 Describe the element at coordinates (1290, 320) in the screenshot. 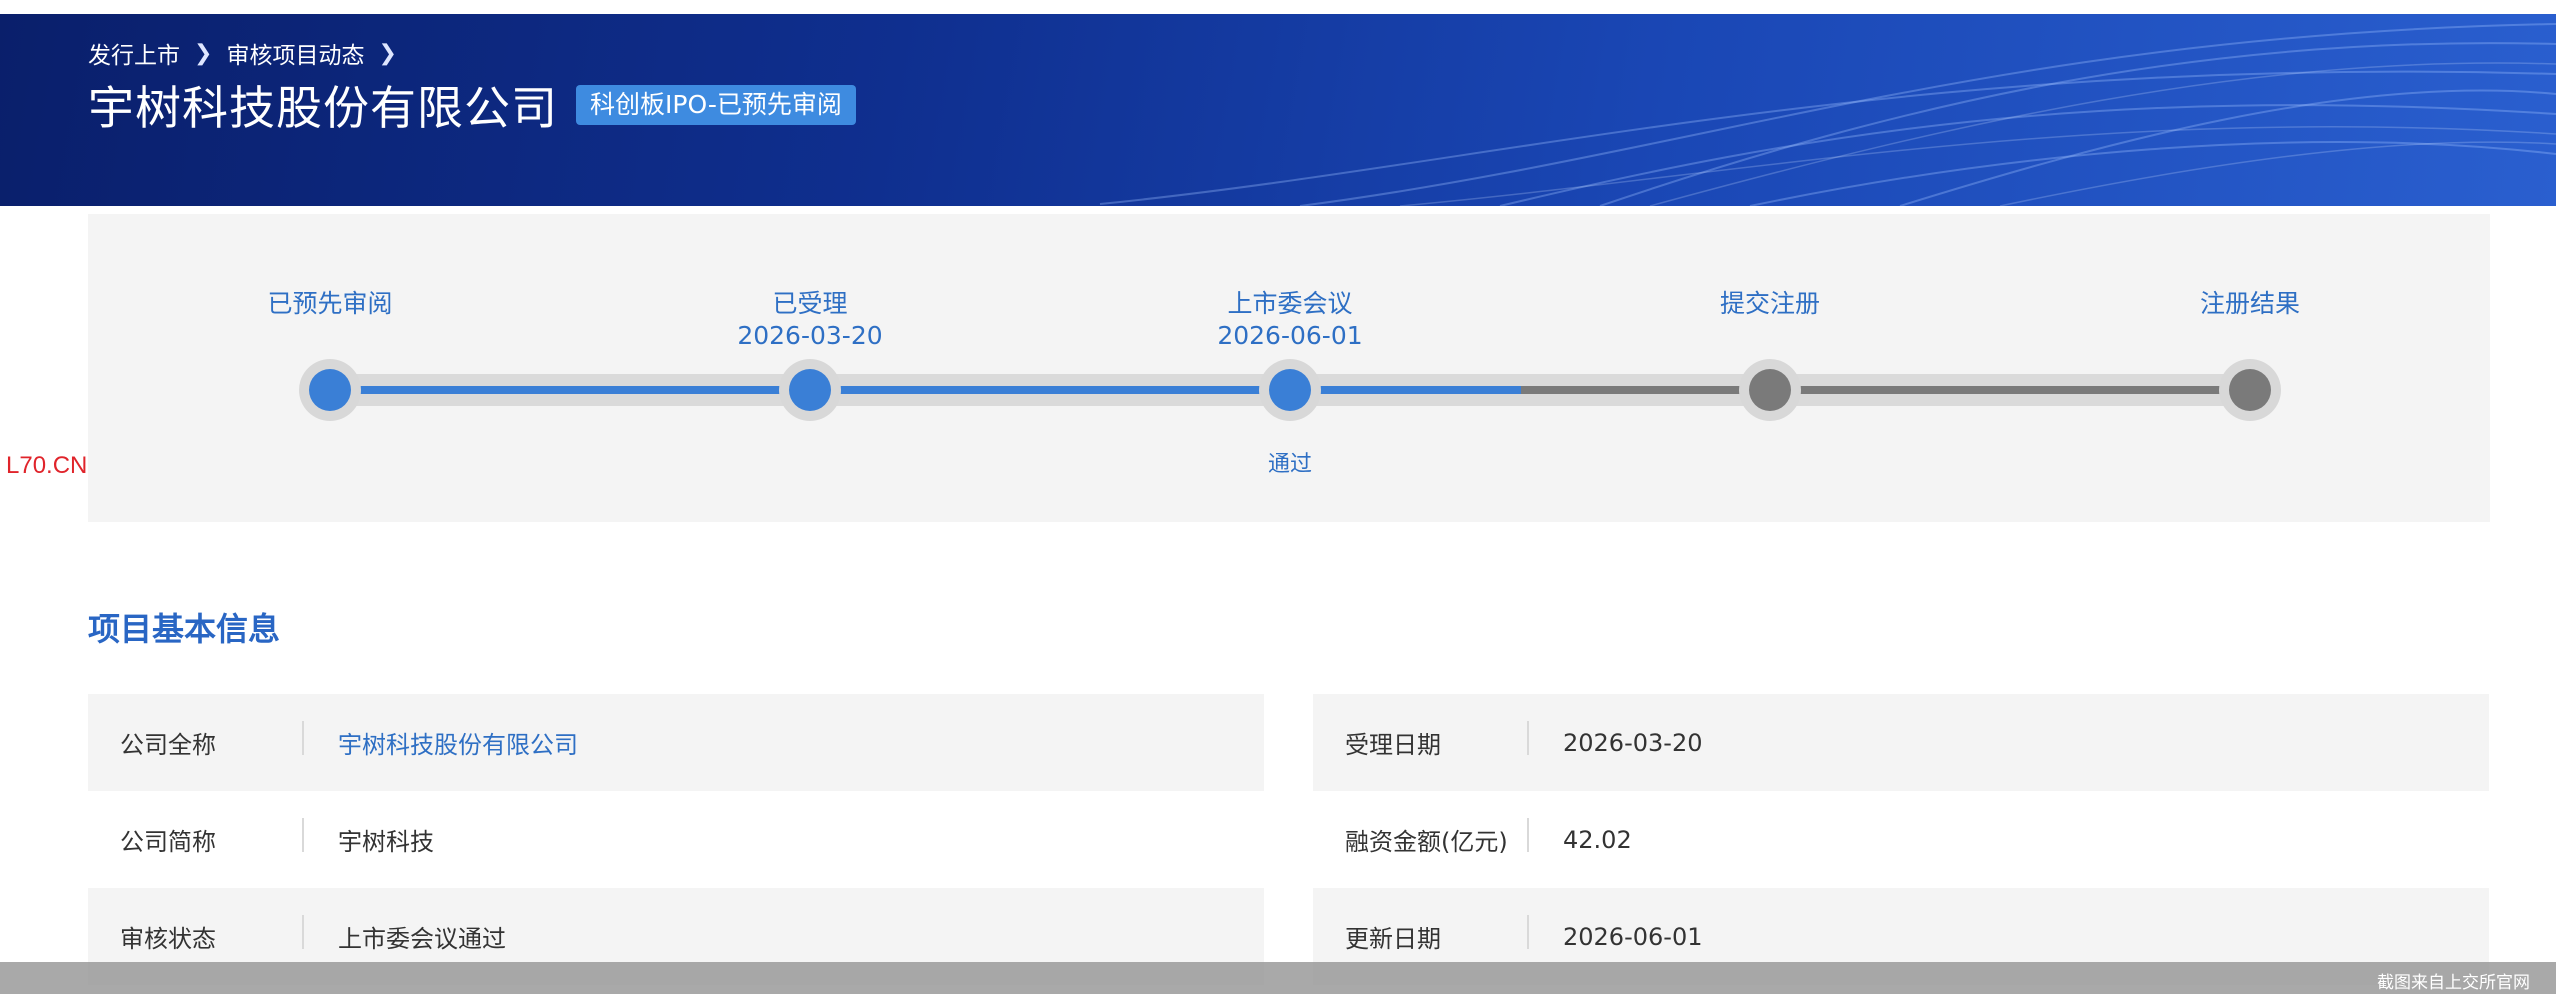

I see `step-label-listing-committee: 上市委会议 2026-06-01` at that location.